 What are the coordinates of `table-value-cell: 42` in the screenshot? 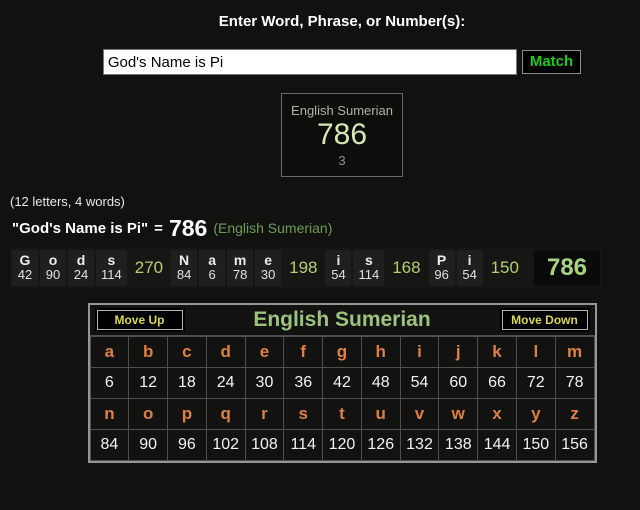 It's located at (342, 382).